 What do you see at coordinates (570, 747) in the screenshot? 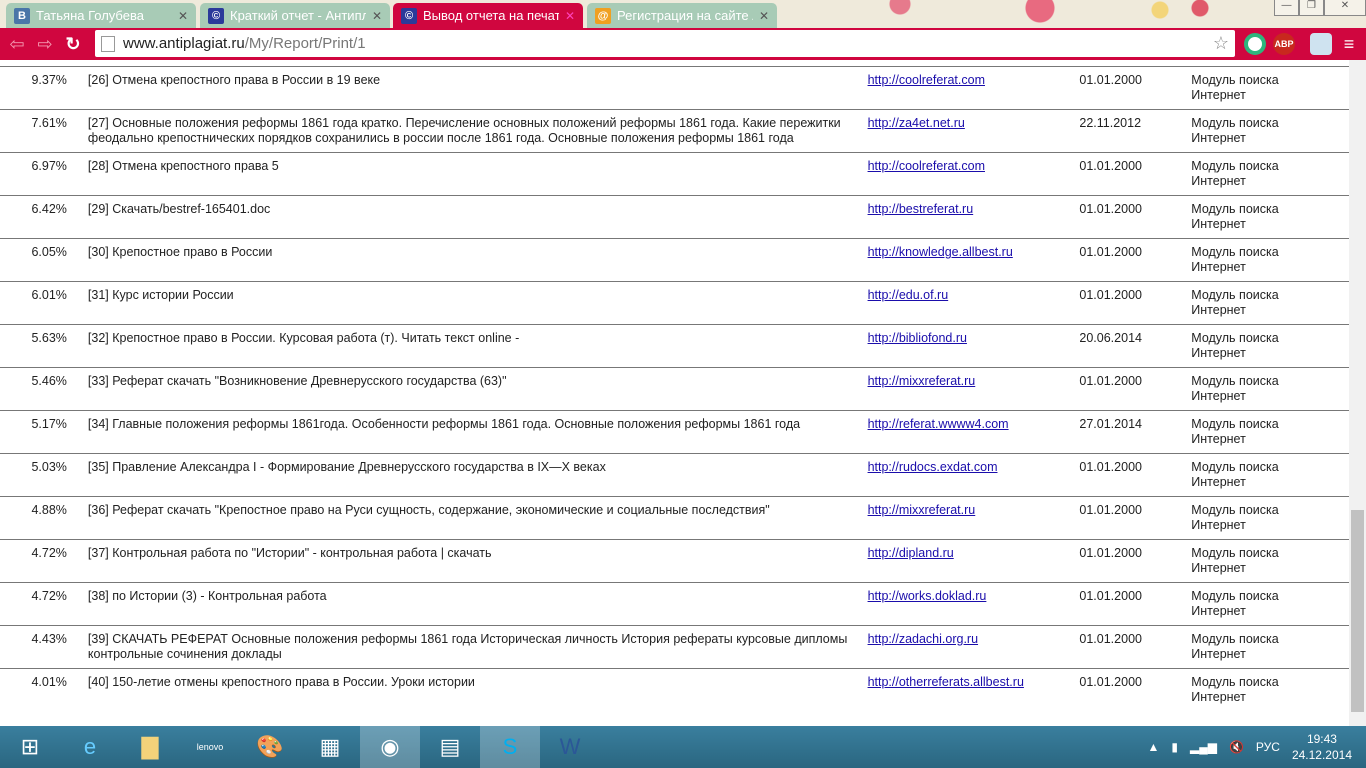
I see `word-icon: W` at bounding box center [570, 747].